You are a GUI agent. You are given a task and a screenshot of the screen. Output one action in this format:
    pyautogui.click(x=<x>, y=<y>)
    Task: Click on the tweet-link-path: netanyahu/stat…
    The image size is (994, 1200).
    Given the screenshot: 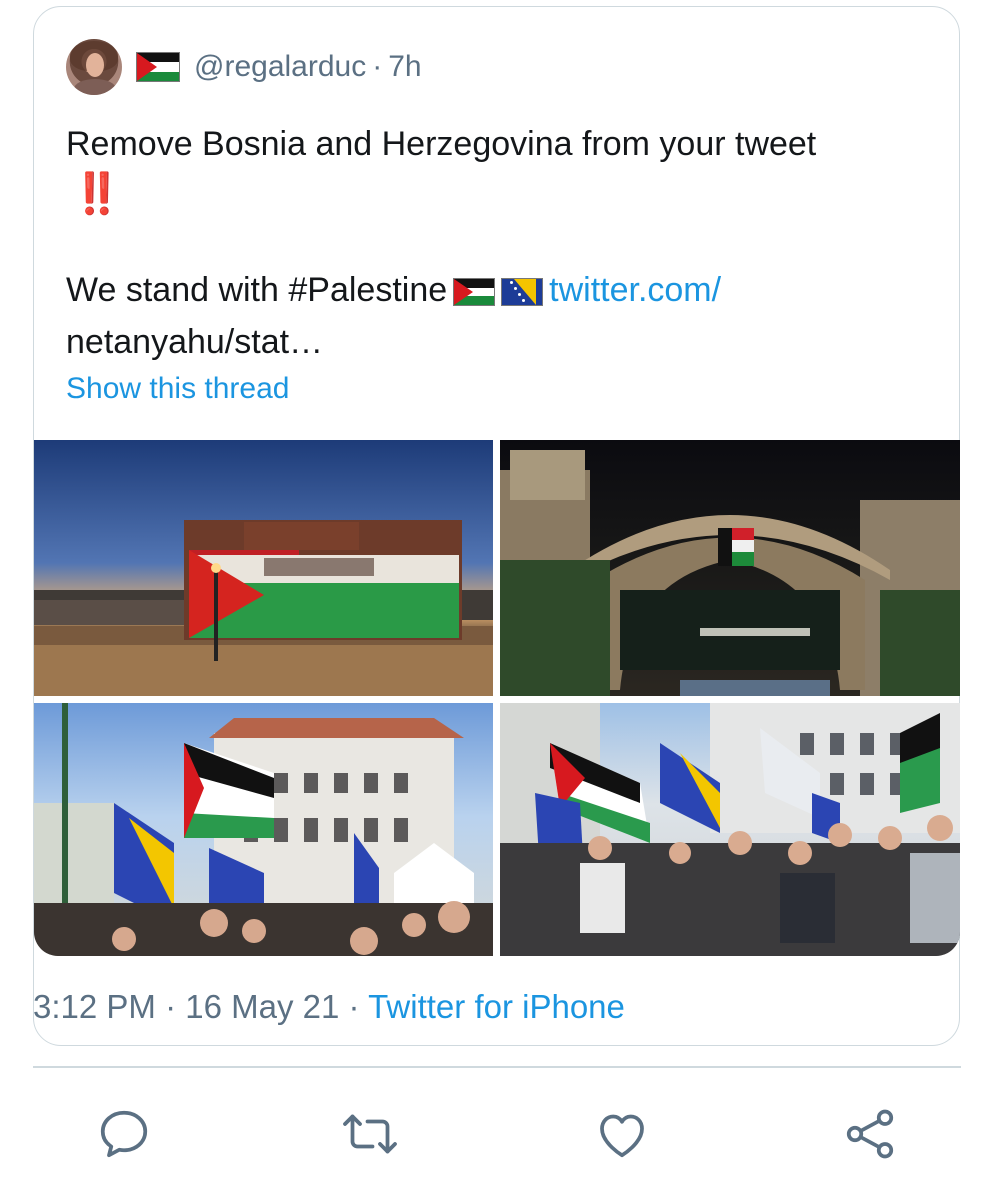 What is the action you would take?
    pyautogui.click(x=194, y=342)
    